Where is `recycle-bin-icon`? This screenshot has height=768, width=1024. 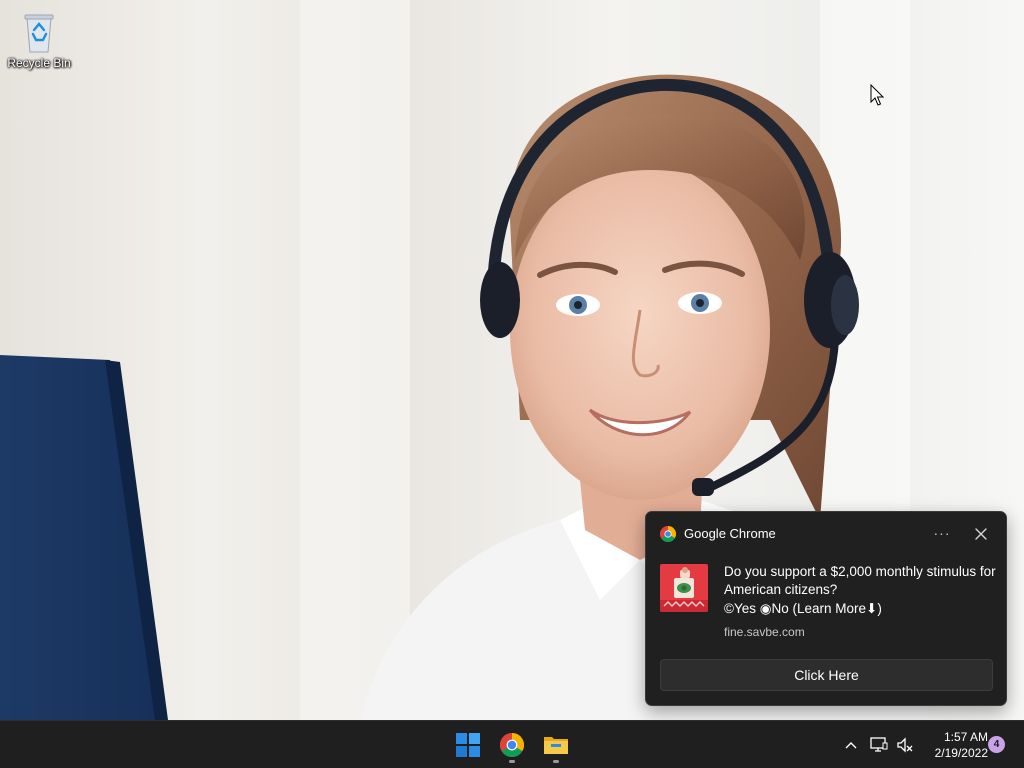 recycle-bin-icon is located at coordinates (39, 33).